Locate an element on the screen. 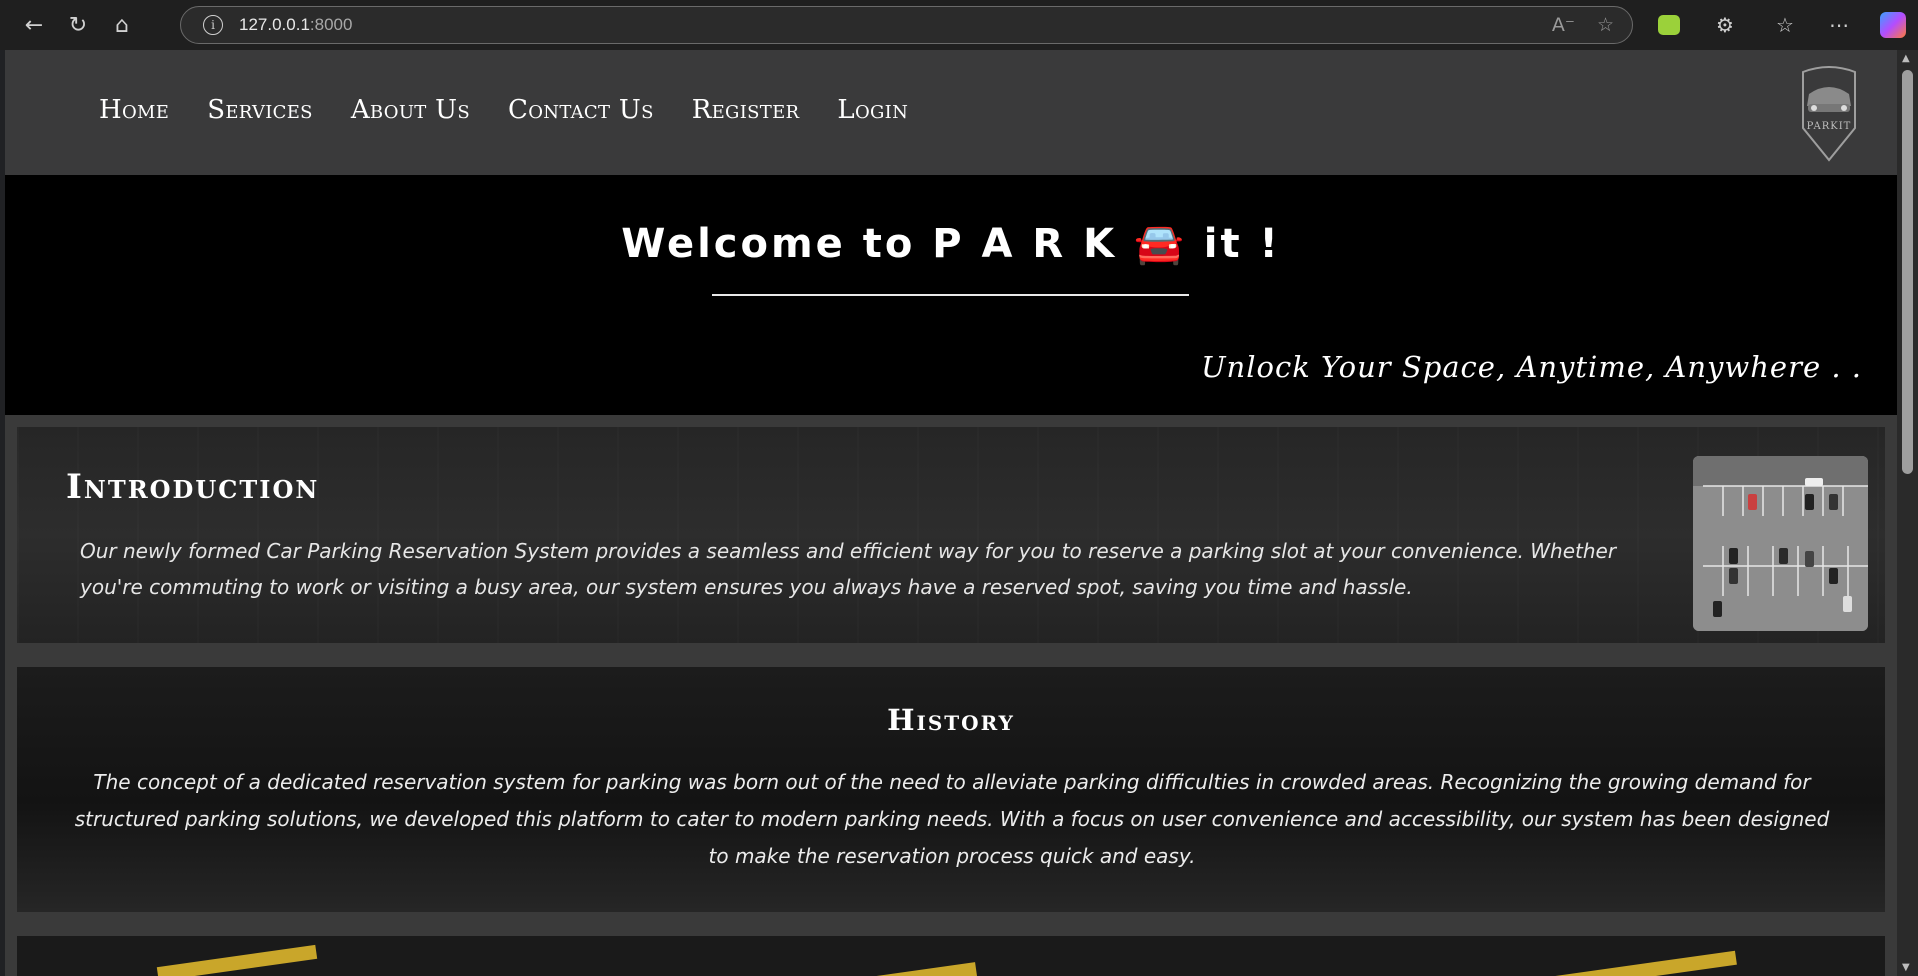 The width and height of the screenshot is (1918, 976). introduction-heading: Introduction is located at coordinates (193, 487).